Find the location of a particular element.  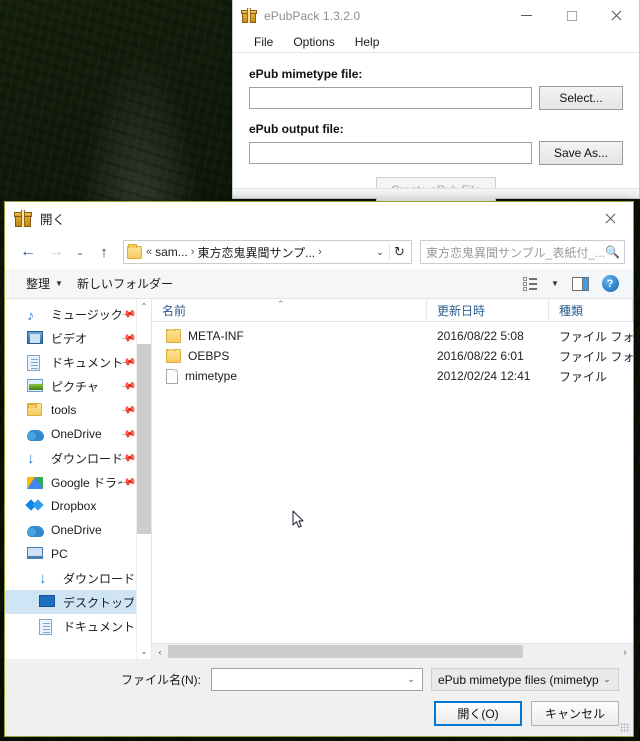

minimize-icon is located at coordinates (526, 15).